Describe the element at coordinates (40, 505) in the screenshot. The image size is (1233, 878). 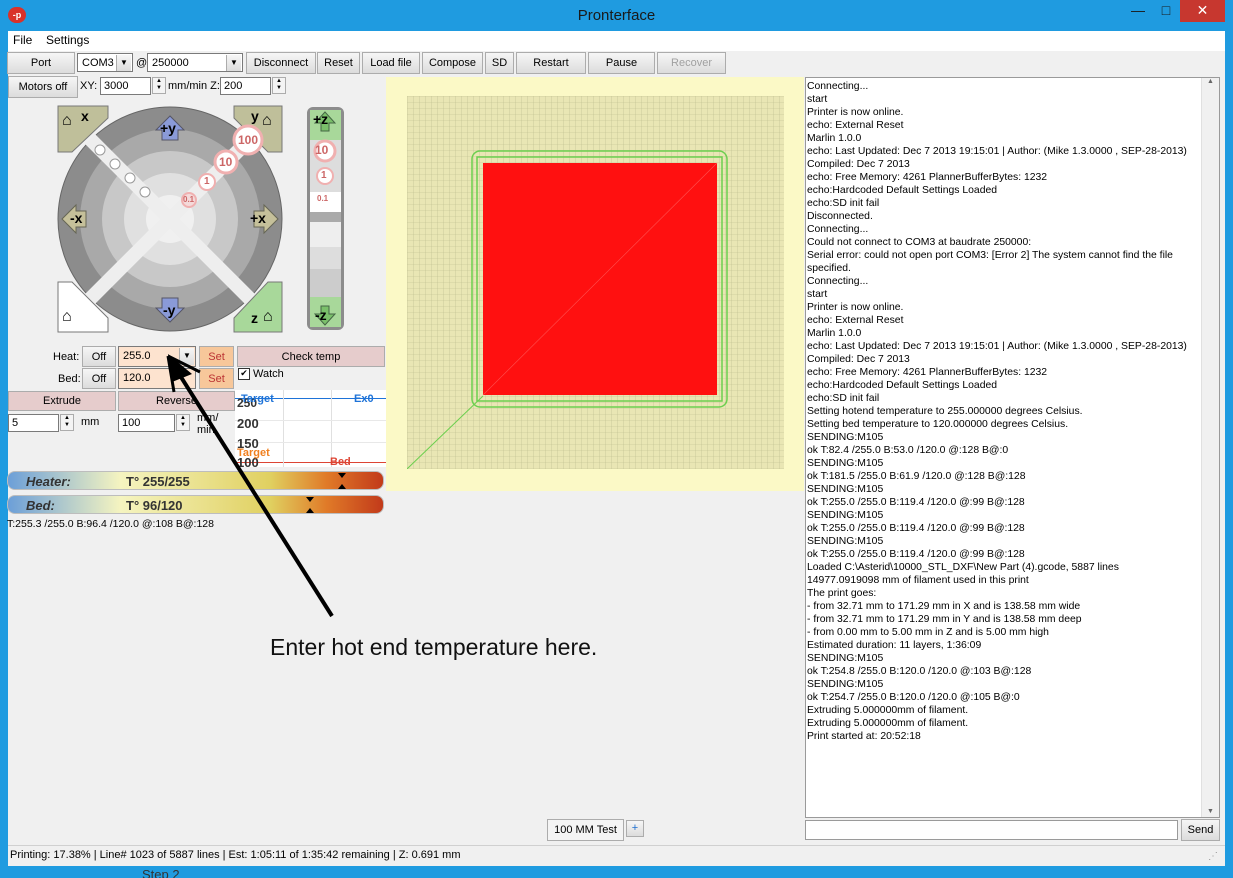
I see `bed-gauge-label: Bed:` at that location.